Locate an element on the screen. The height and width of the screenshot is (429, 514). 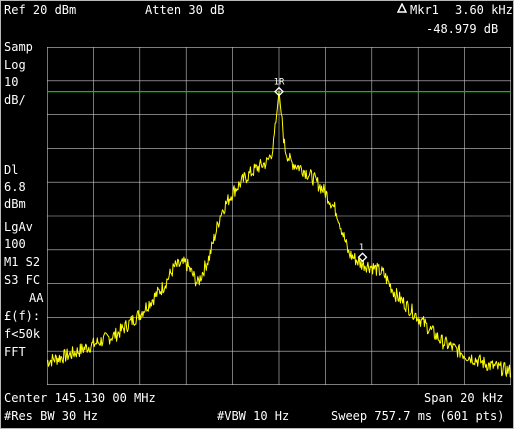
ref-marker-label: 1R is located at coordinates (279, 83).